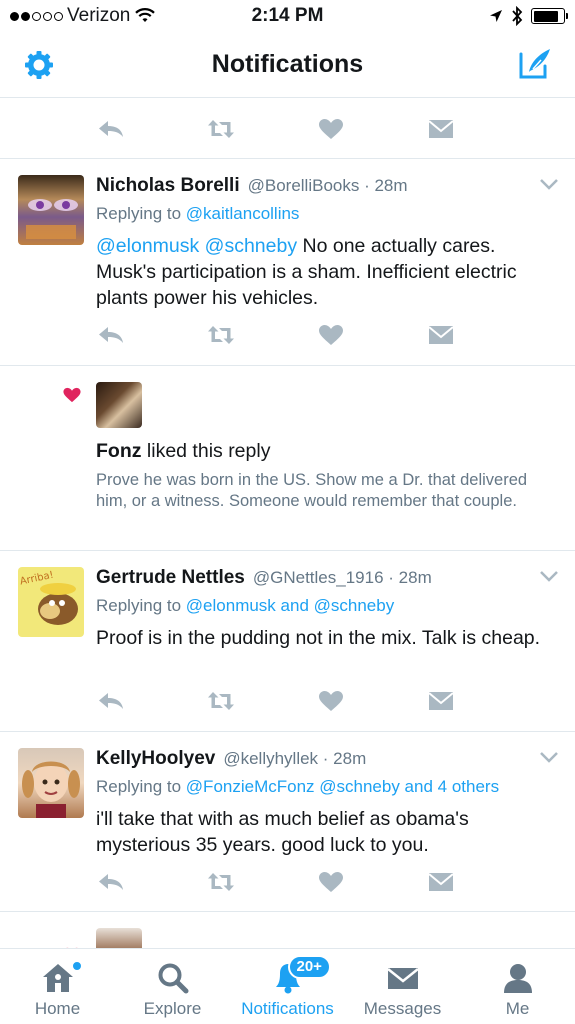  What do you see at coordinates (173, 978) in the screenshot?
I see `search-icon` at bounding box center [173, 978].